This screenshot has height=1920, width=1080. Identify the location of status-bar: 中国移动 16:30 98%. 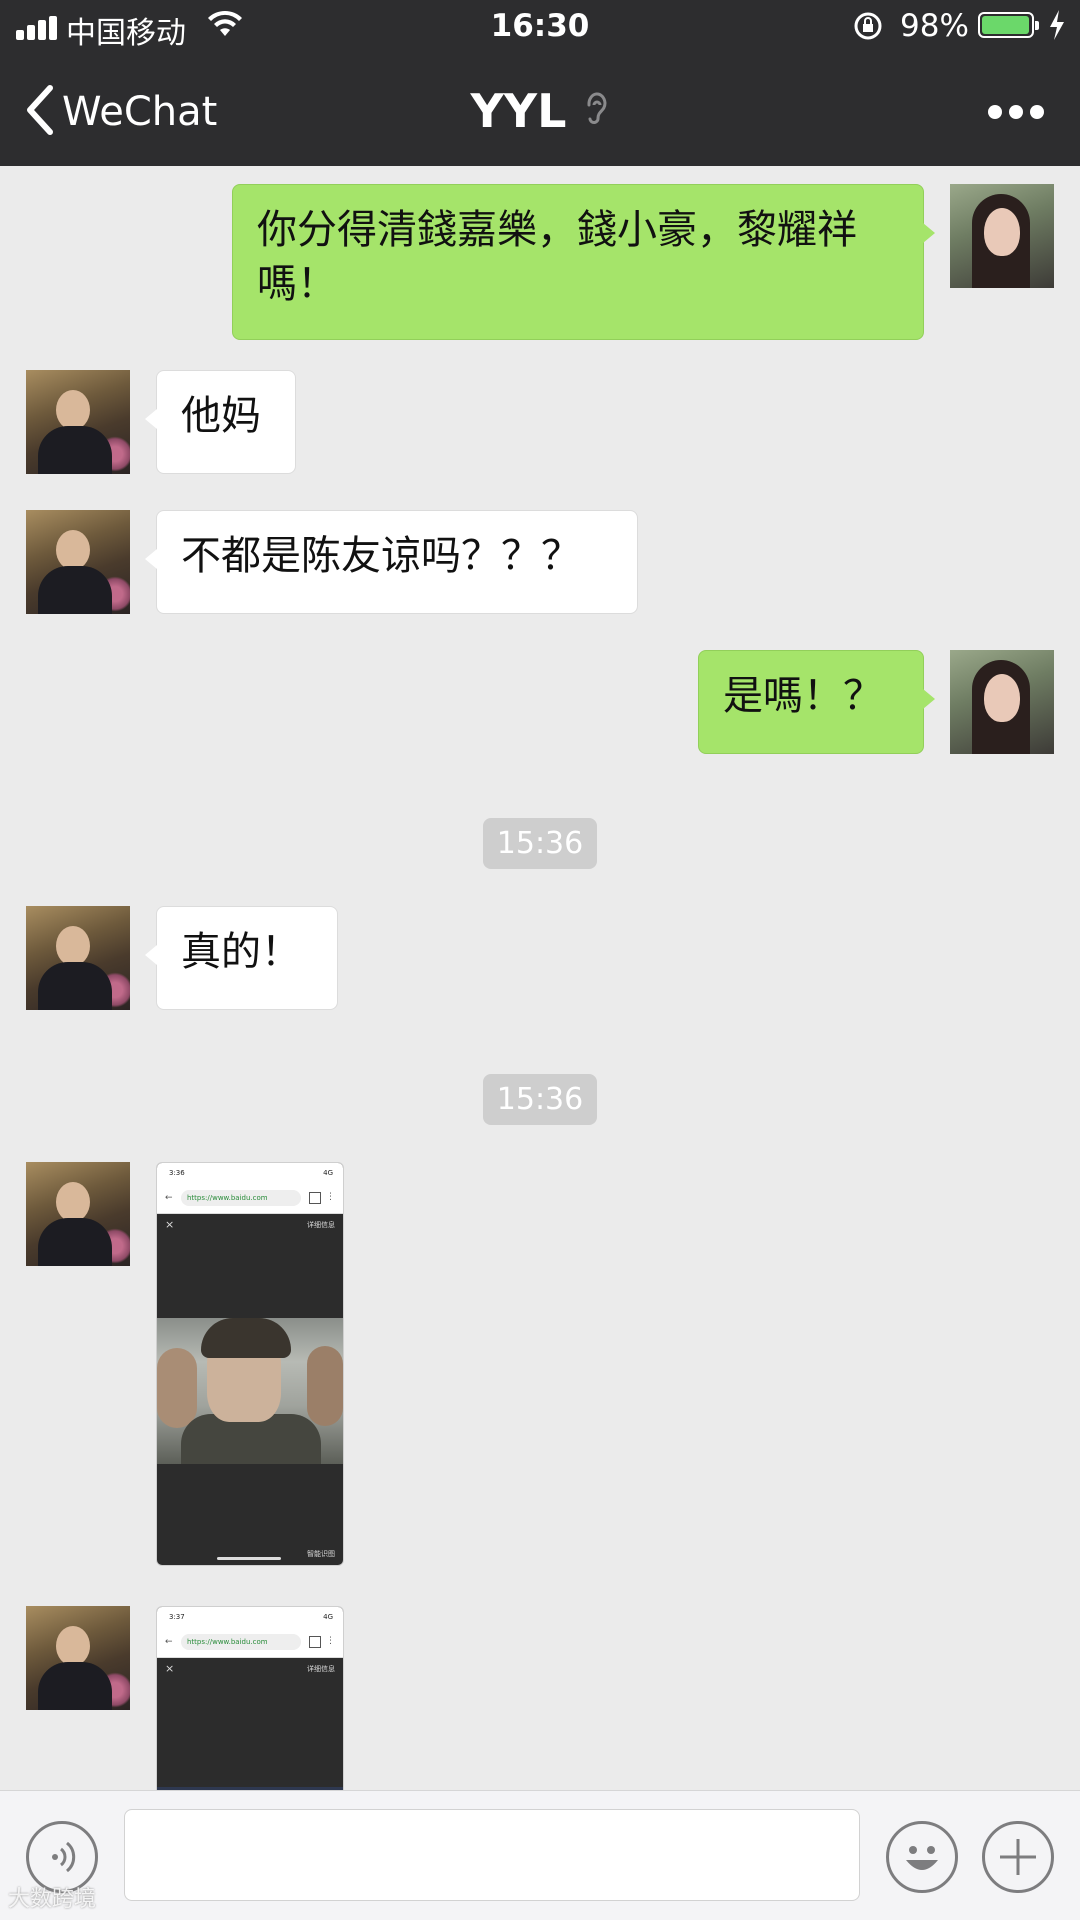
(540, 27).